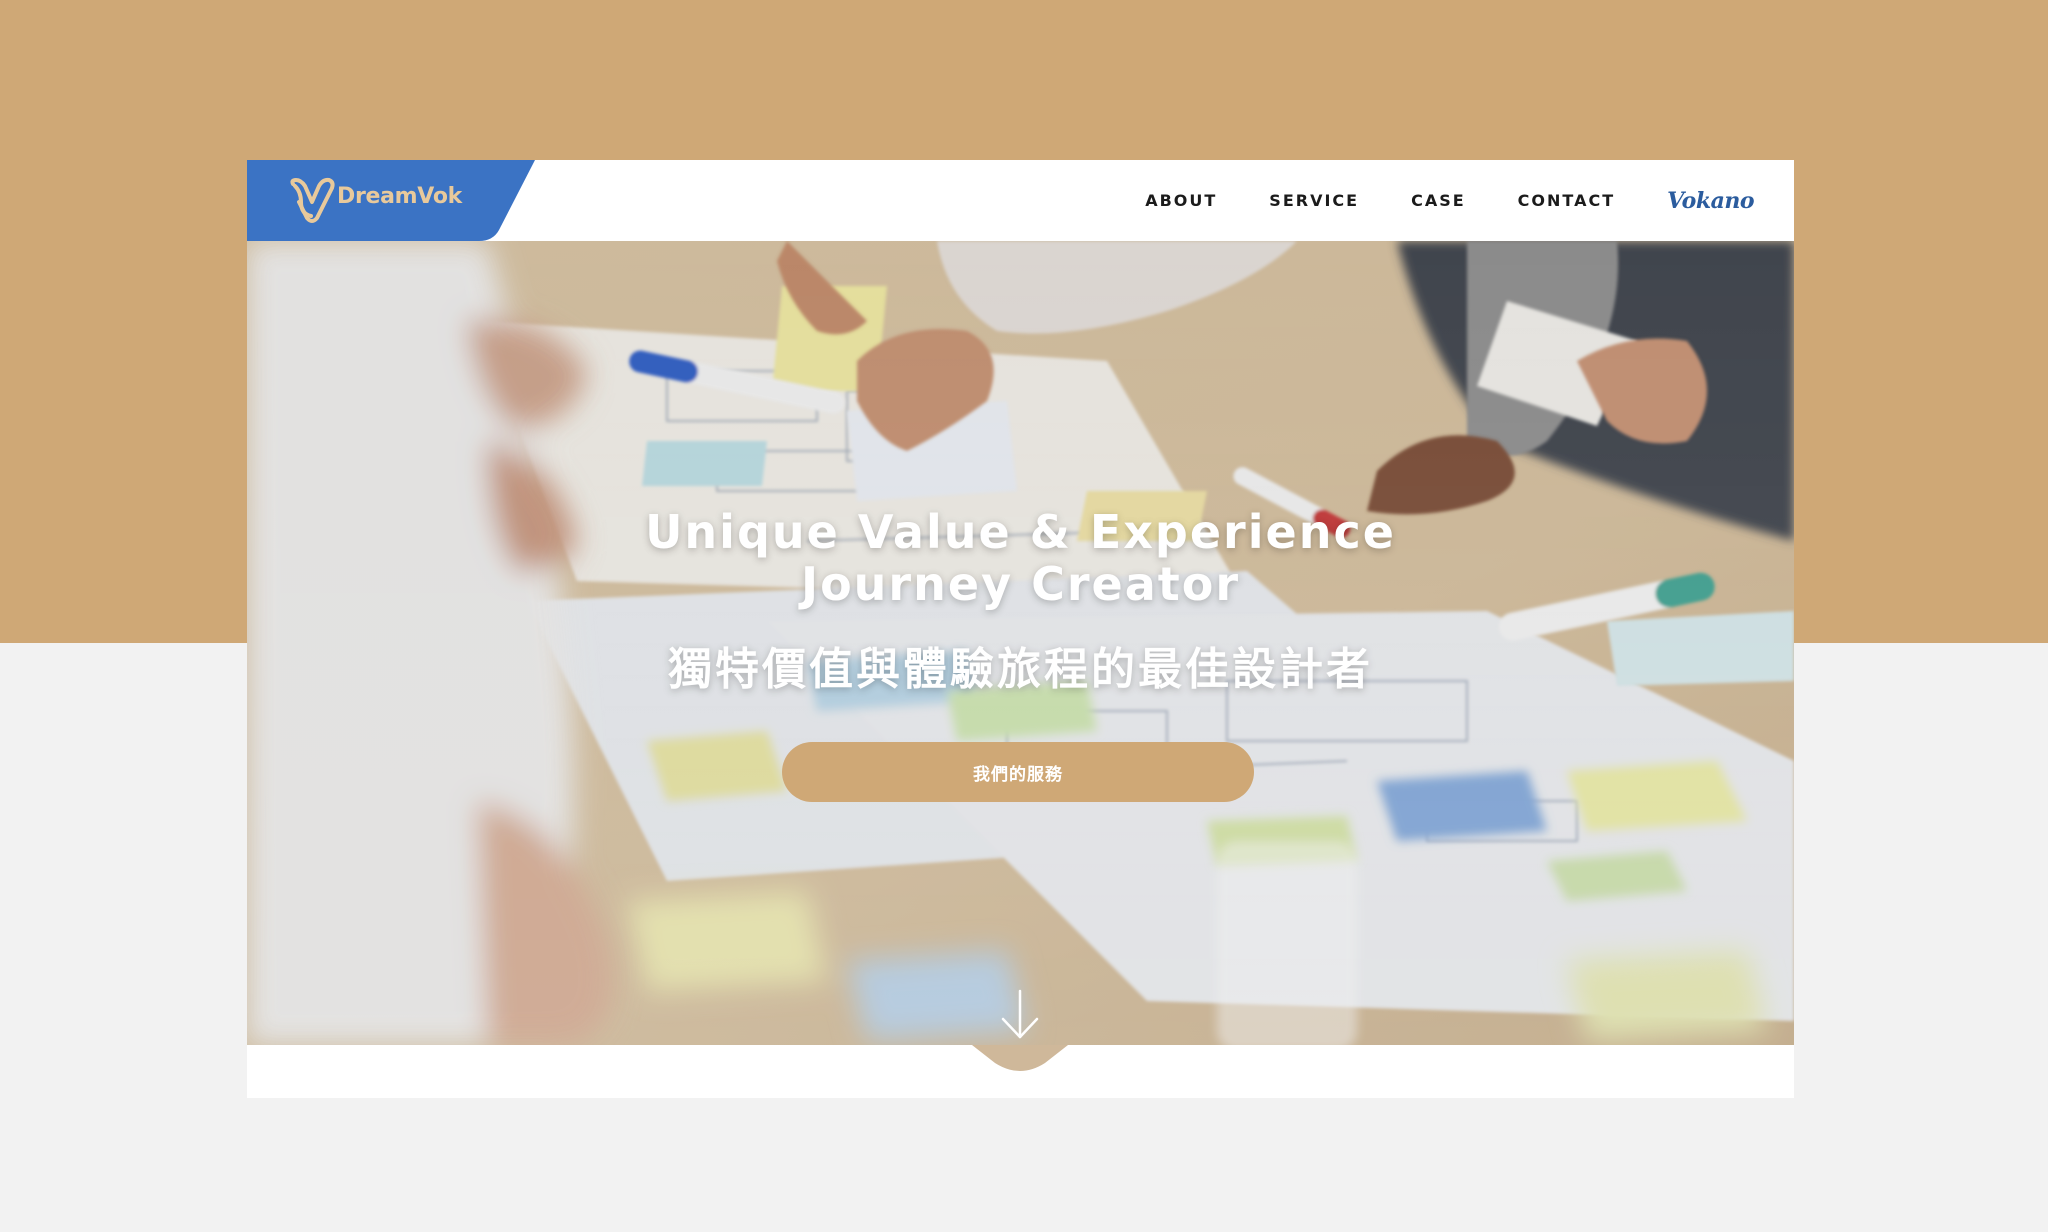 The image size is (2048, 1232). I want to click on main-nav: ABOUT SERVICE CASE CONTACT Vokano, so click(1423, 200).